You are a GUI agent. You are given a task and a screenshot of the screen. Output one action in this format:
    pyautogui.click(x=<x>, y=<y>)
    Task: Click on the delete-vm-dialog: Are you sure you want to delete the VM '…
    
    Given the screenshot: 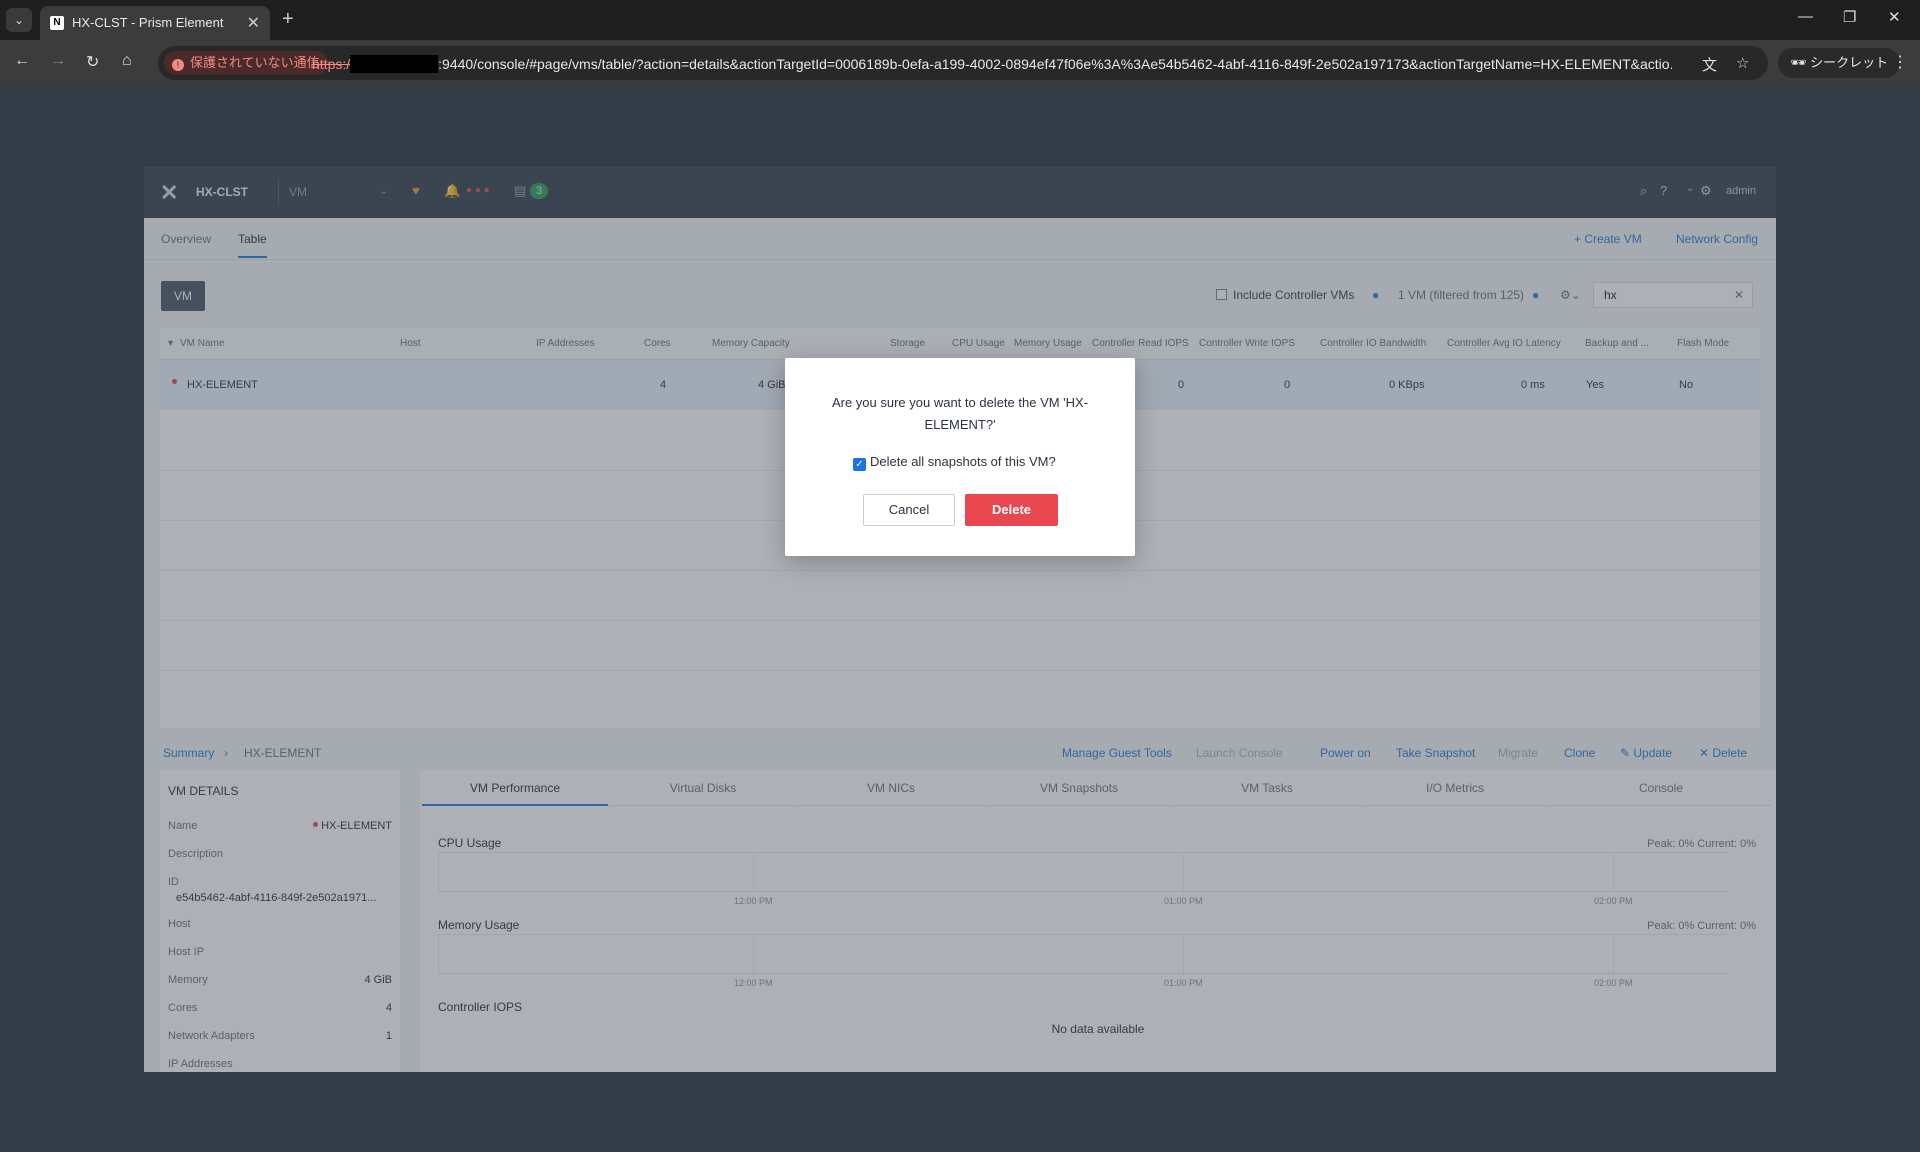 What is the action you would take?
    pyautogui.click(x=960, y=457)
    